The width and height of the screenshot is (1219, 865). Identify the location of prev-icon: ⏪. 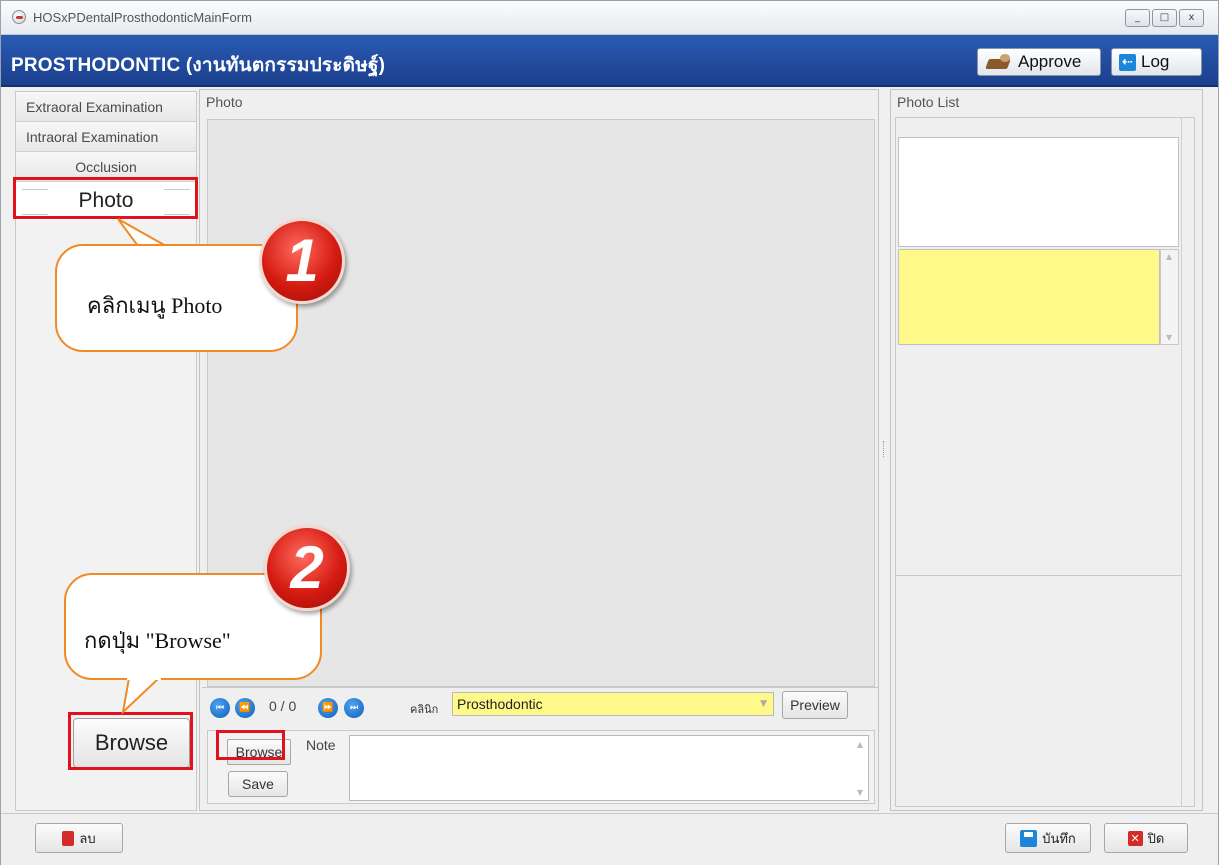
(245, 708).